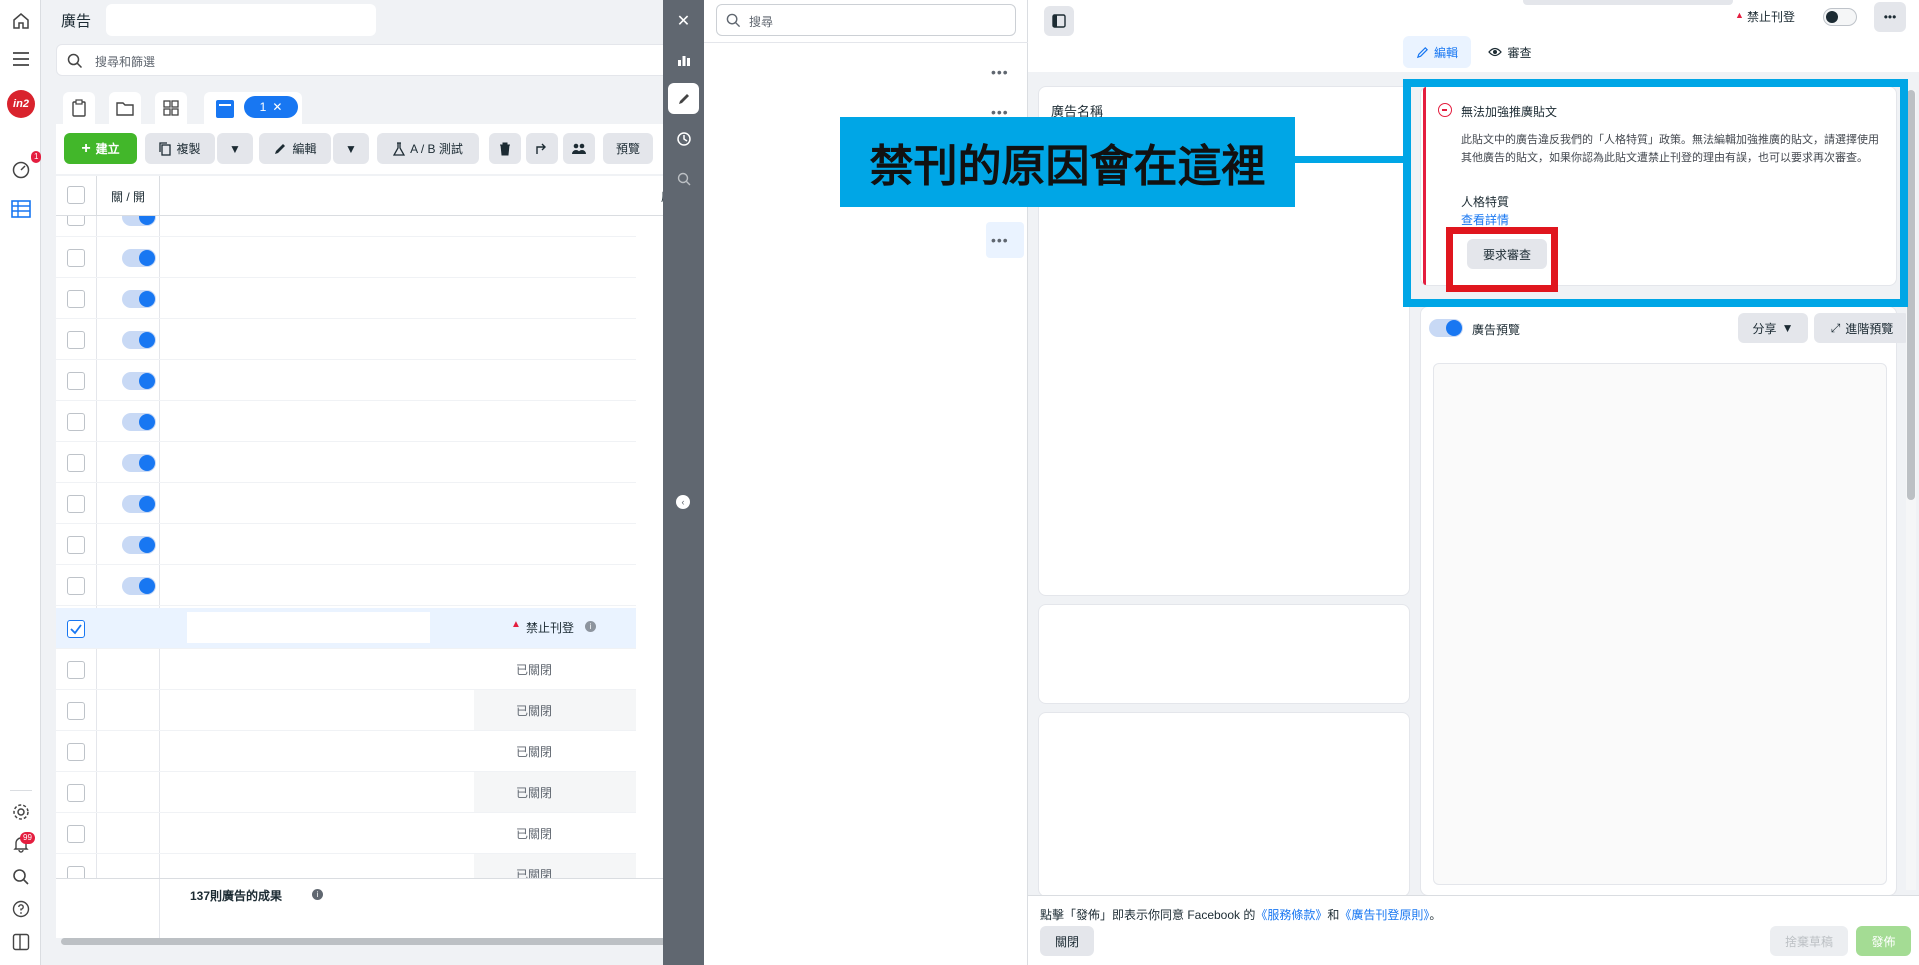 This screenshot has width=1919, height=965. Describe the element at coordinates (21, 909) in the screenshot. I see `help-icon` at that location.